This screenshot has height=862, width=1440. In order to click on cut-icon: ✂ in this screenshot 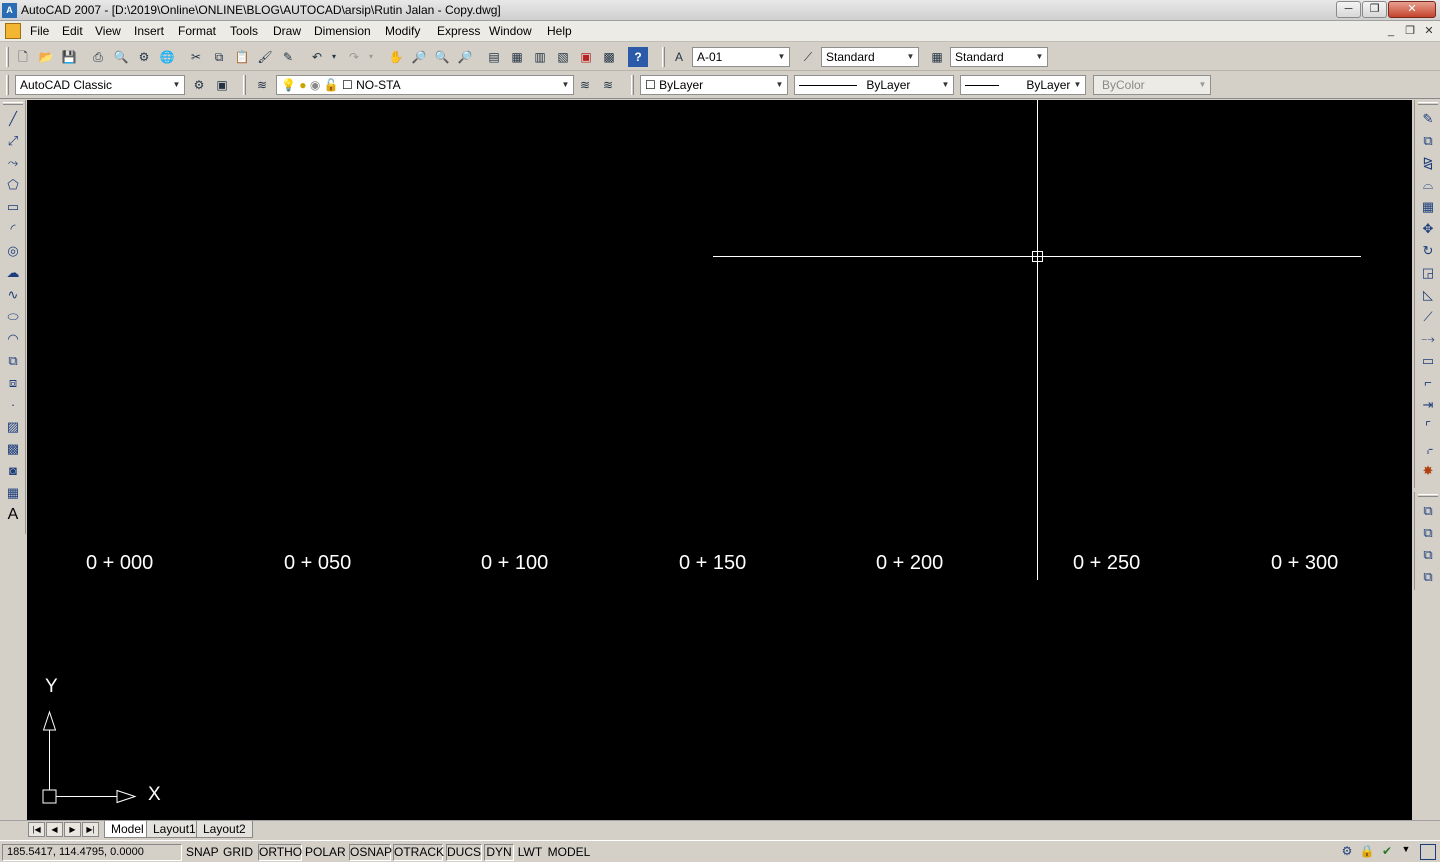, I will do `click(196, 57)`.